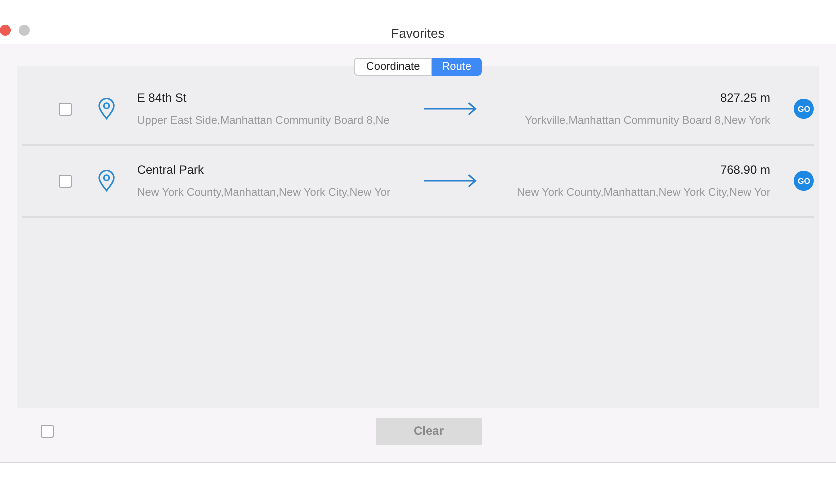  I want to click on window-title: Favorites, so click(418, 33).